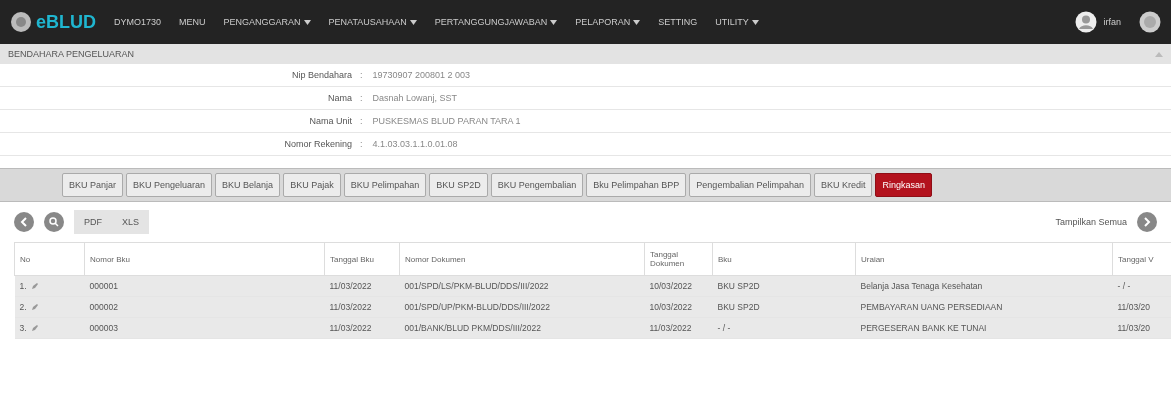 The image size is (1171, 416). I want to click on next-button, so click(1147, 222).